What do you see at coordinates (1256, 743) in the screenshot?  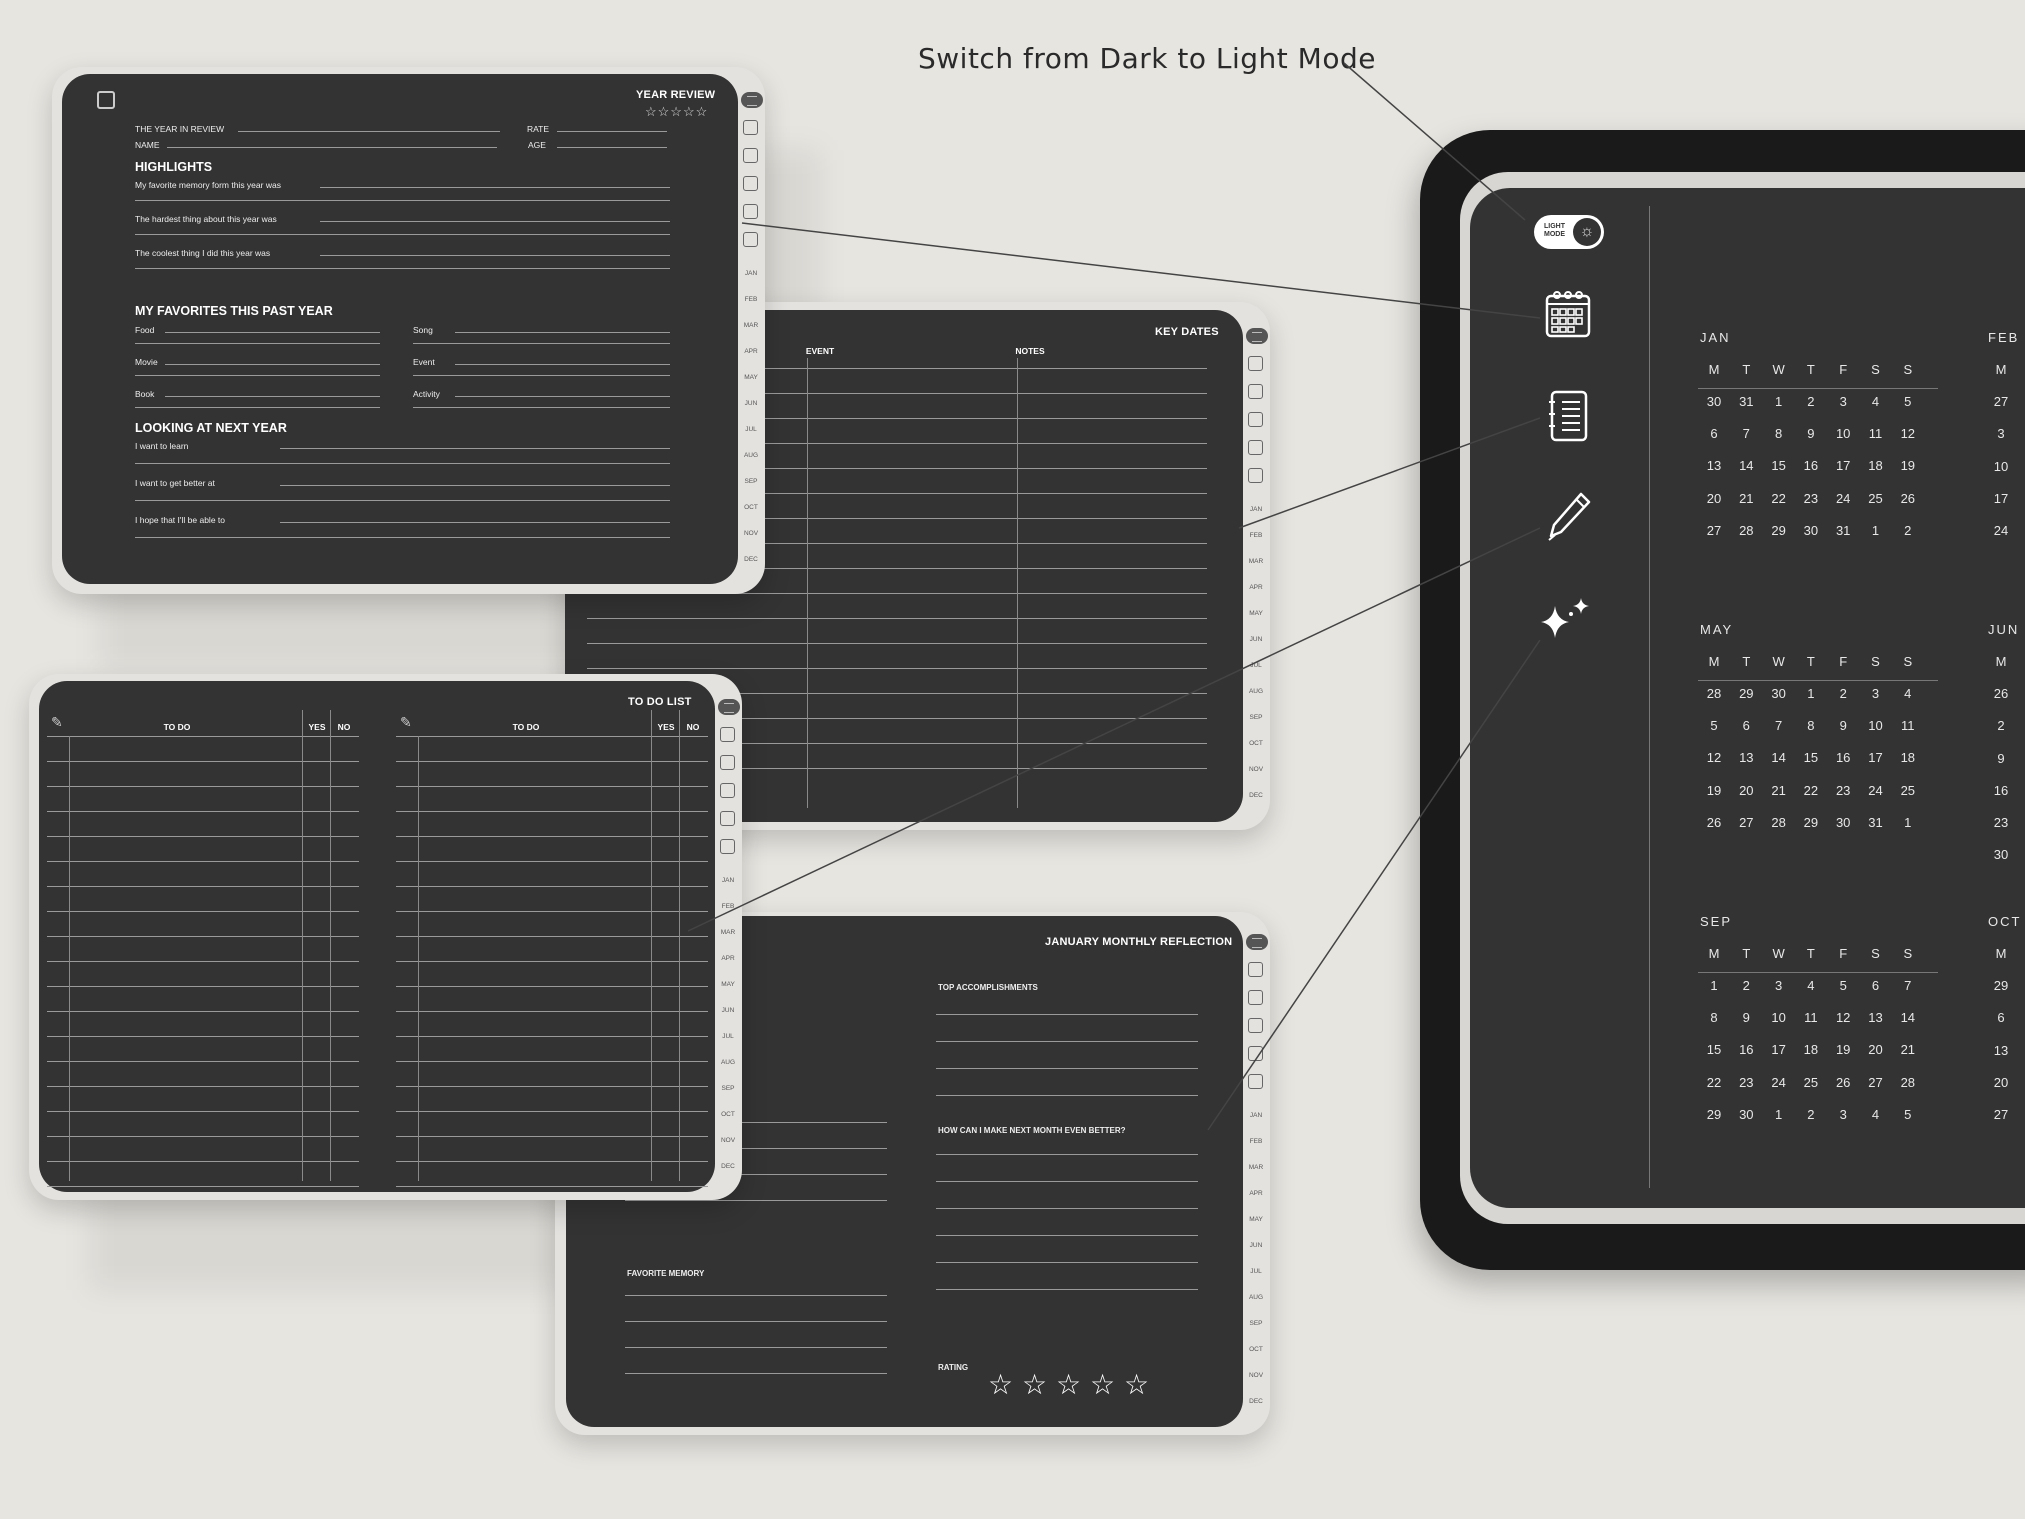 I see `month-tab: OCT` at bounding box center [1256, 743].